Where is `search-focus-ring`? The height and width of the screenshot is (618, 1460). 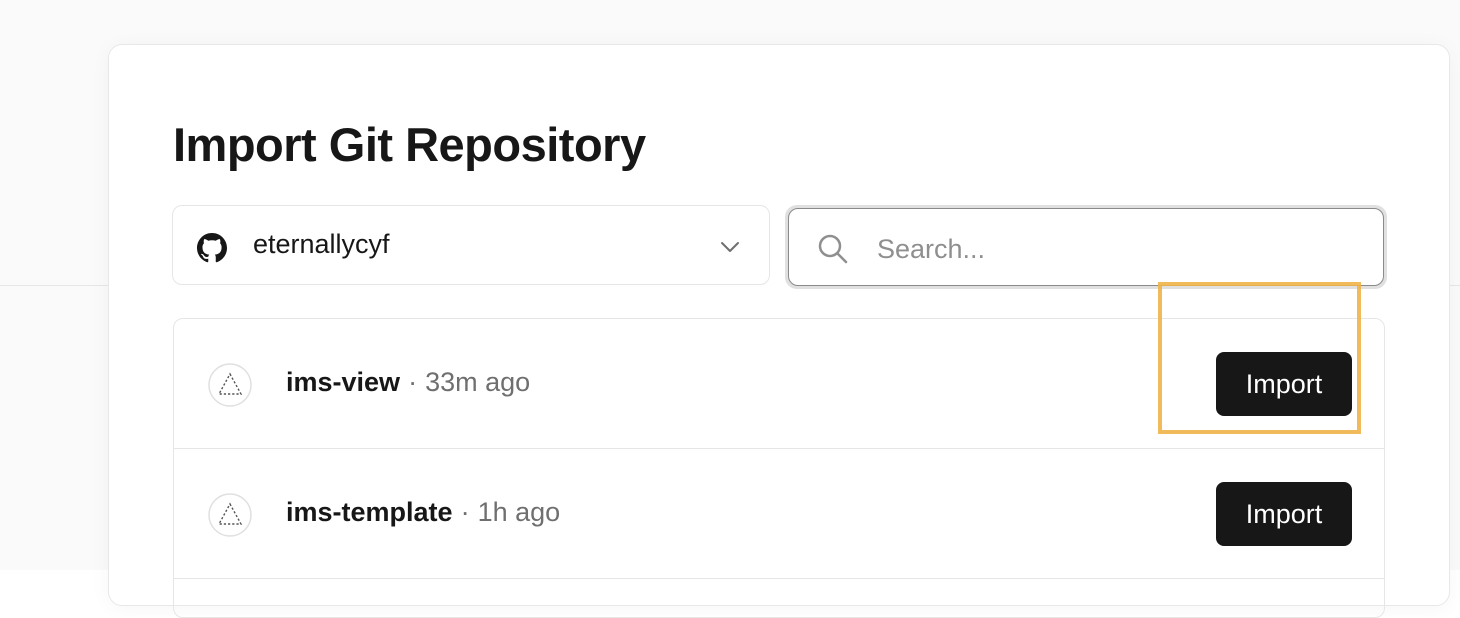 search-focus-ring is located at coordinates (1086, 247).